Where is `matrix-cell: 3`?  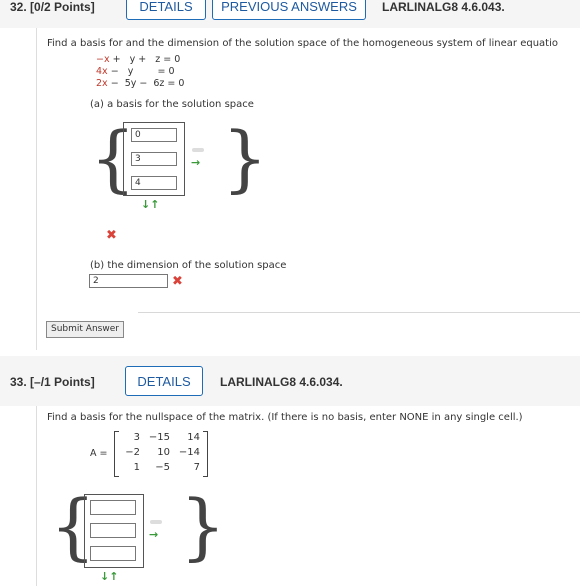
matrix-cell: 3 is located at coordinates (136, 437).